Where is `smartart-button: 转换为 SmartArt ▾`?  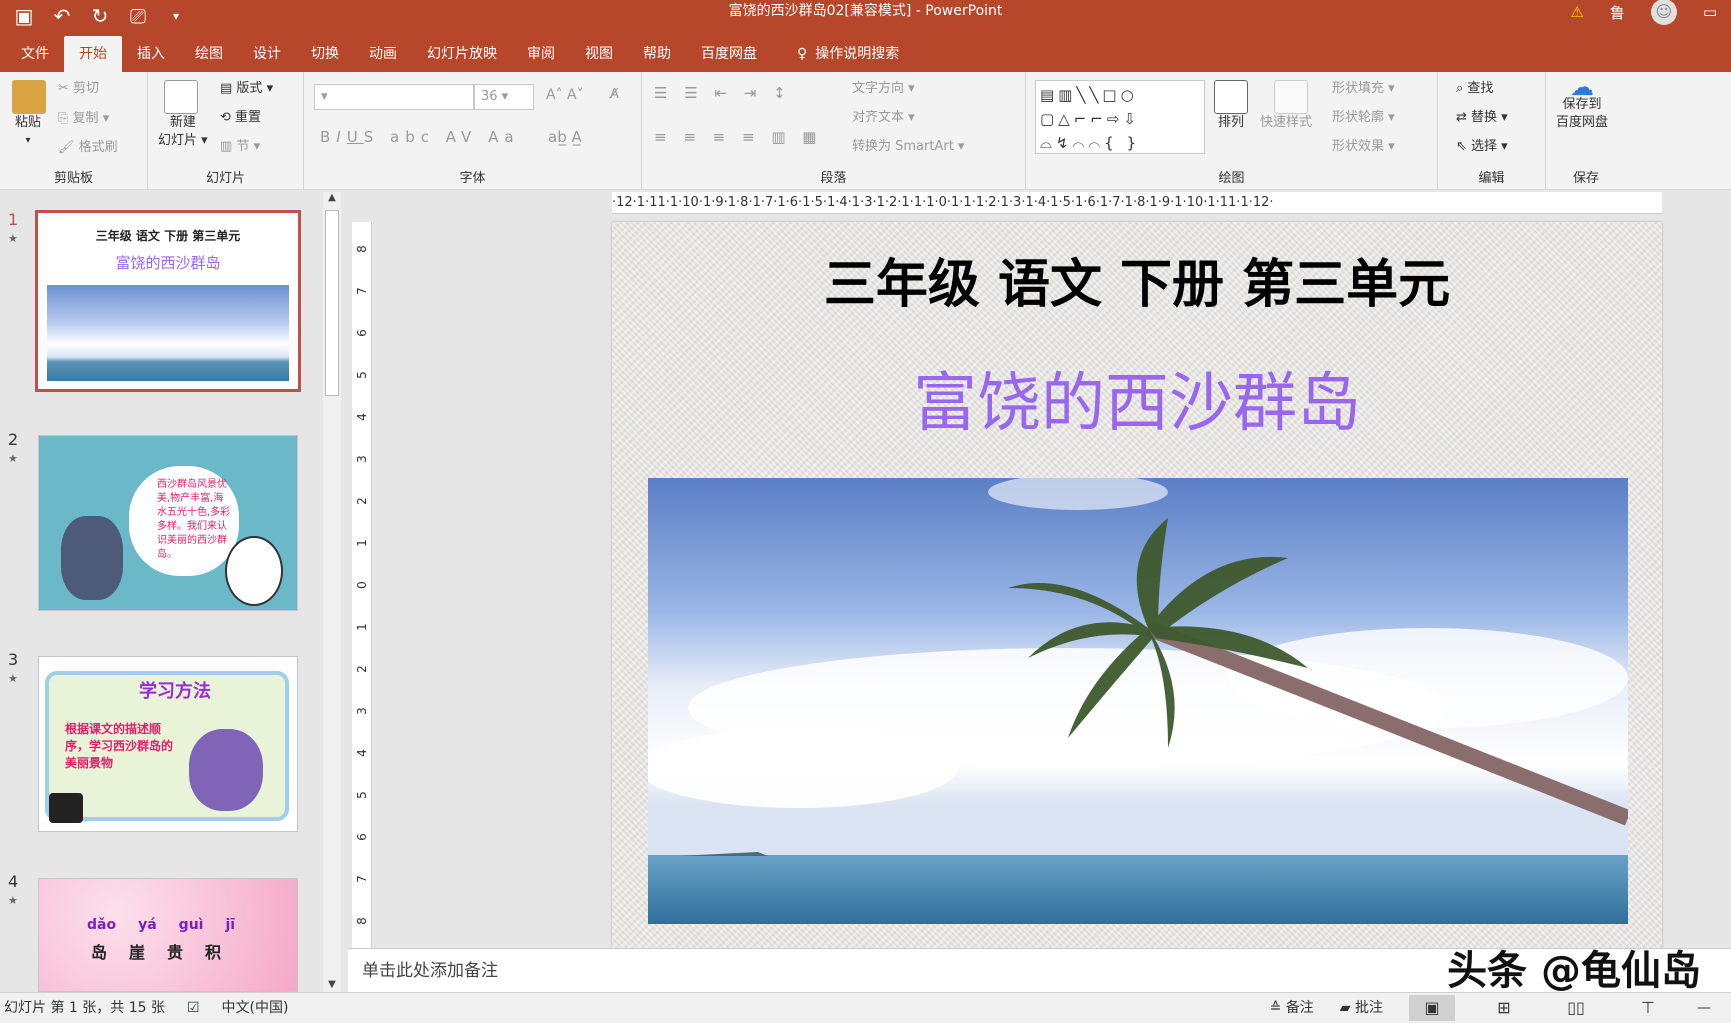
smartart-button: 转换为 SmartArt ▾ is located at coordinates (908, 147).